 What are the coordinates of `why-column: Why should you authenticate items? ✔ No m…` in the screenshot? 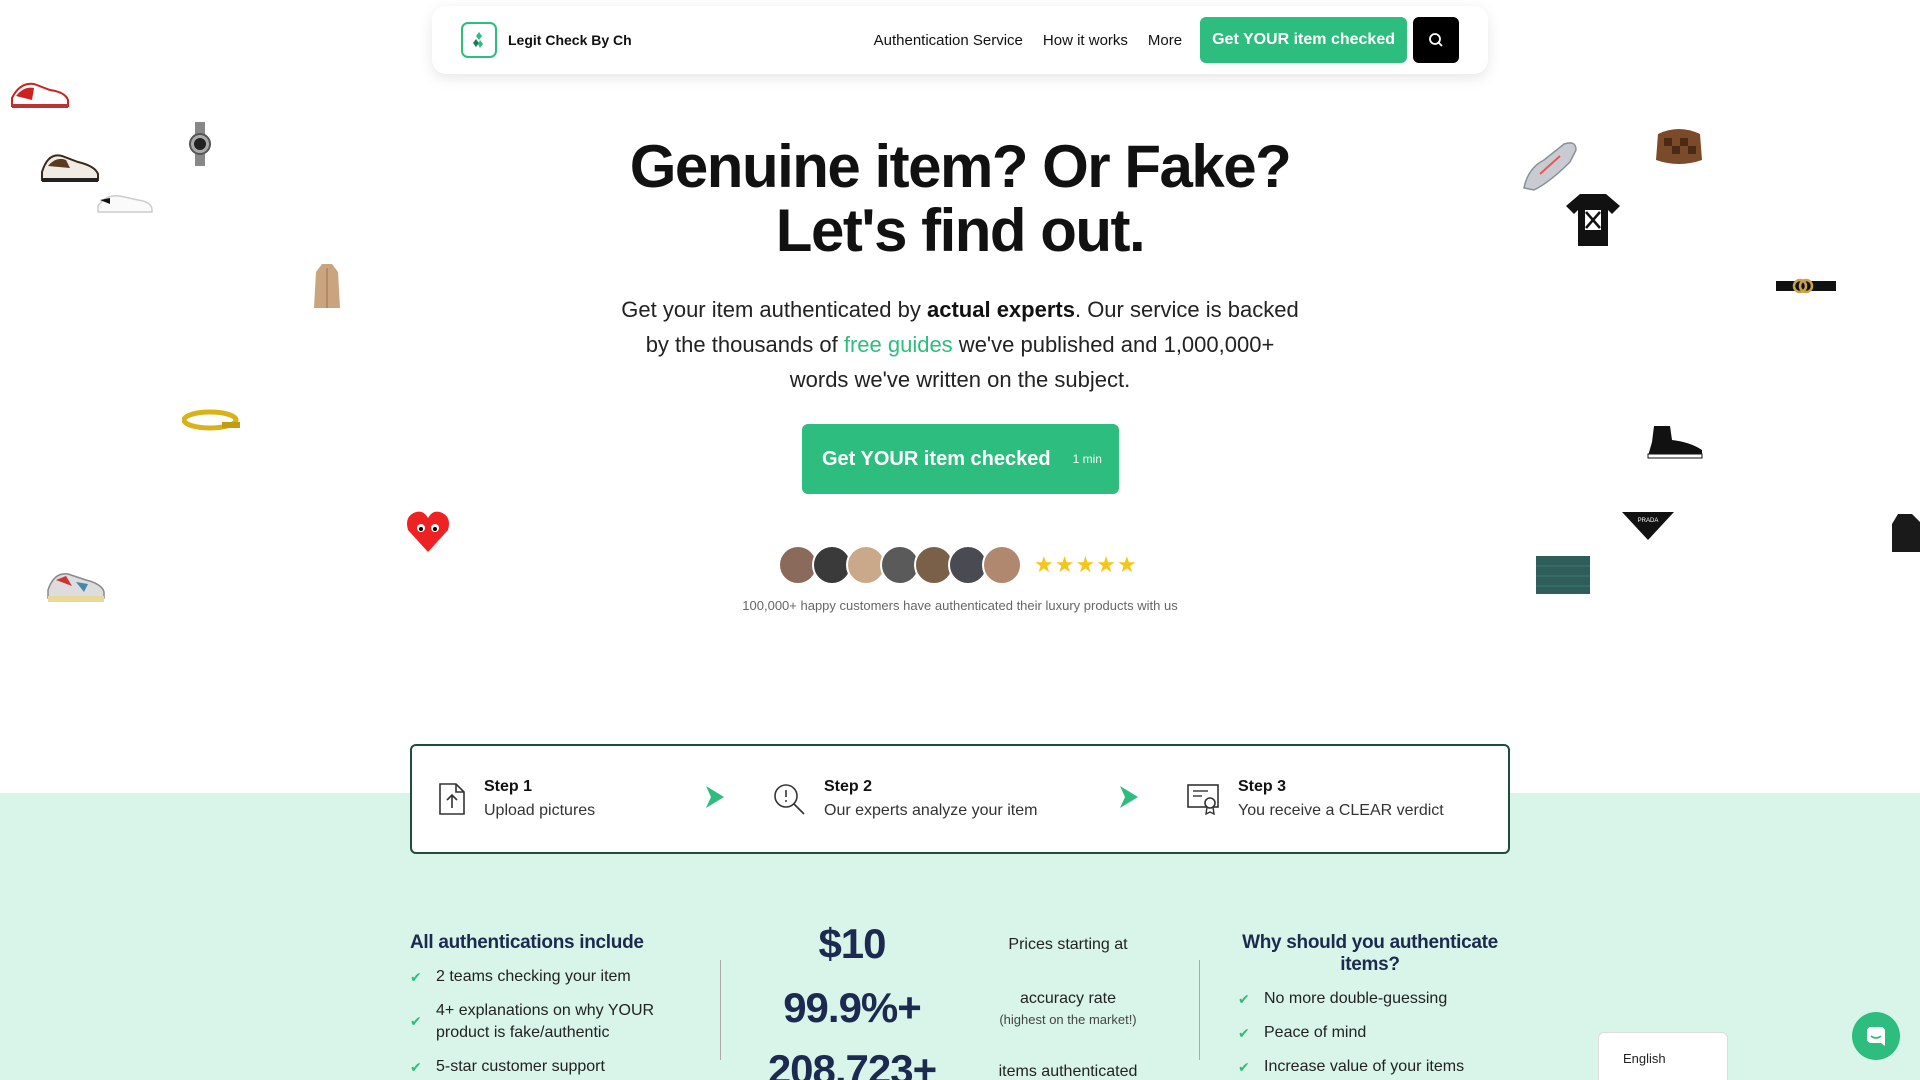 It's located at (1370, 1005).